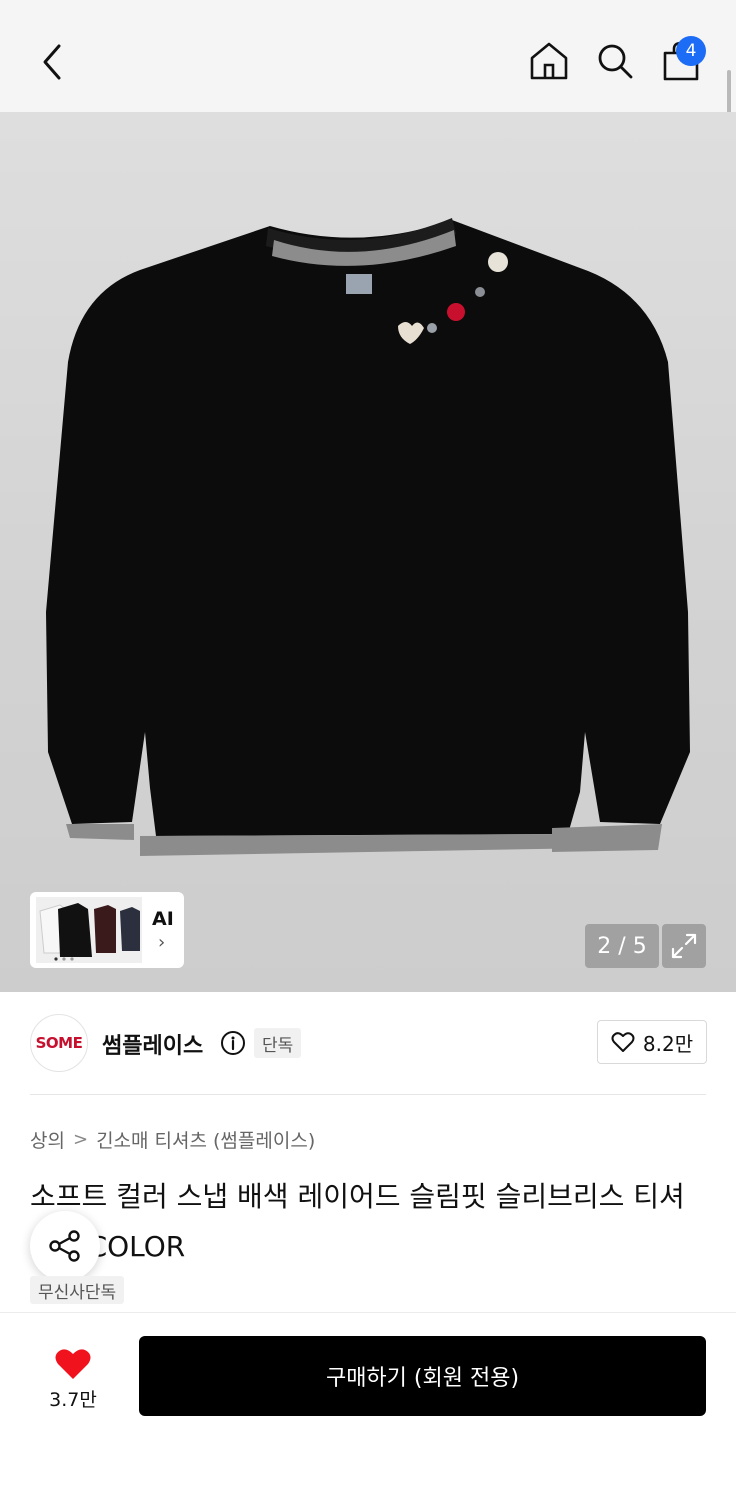 The height and width of the screenshot is (1500, 736). Describe the element at coordinates (152, 1044) in the screenshot. I see `brand-name: 썸플레이스` at that location.